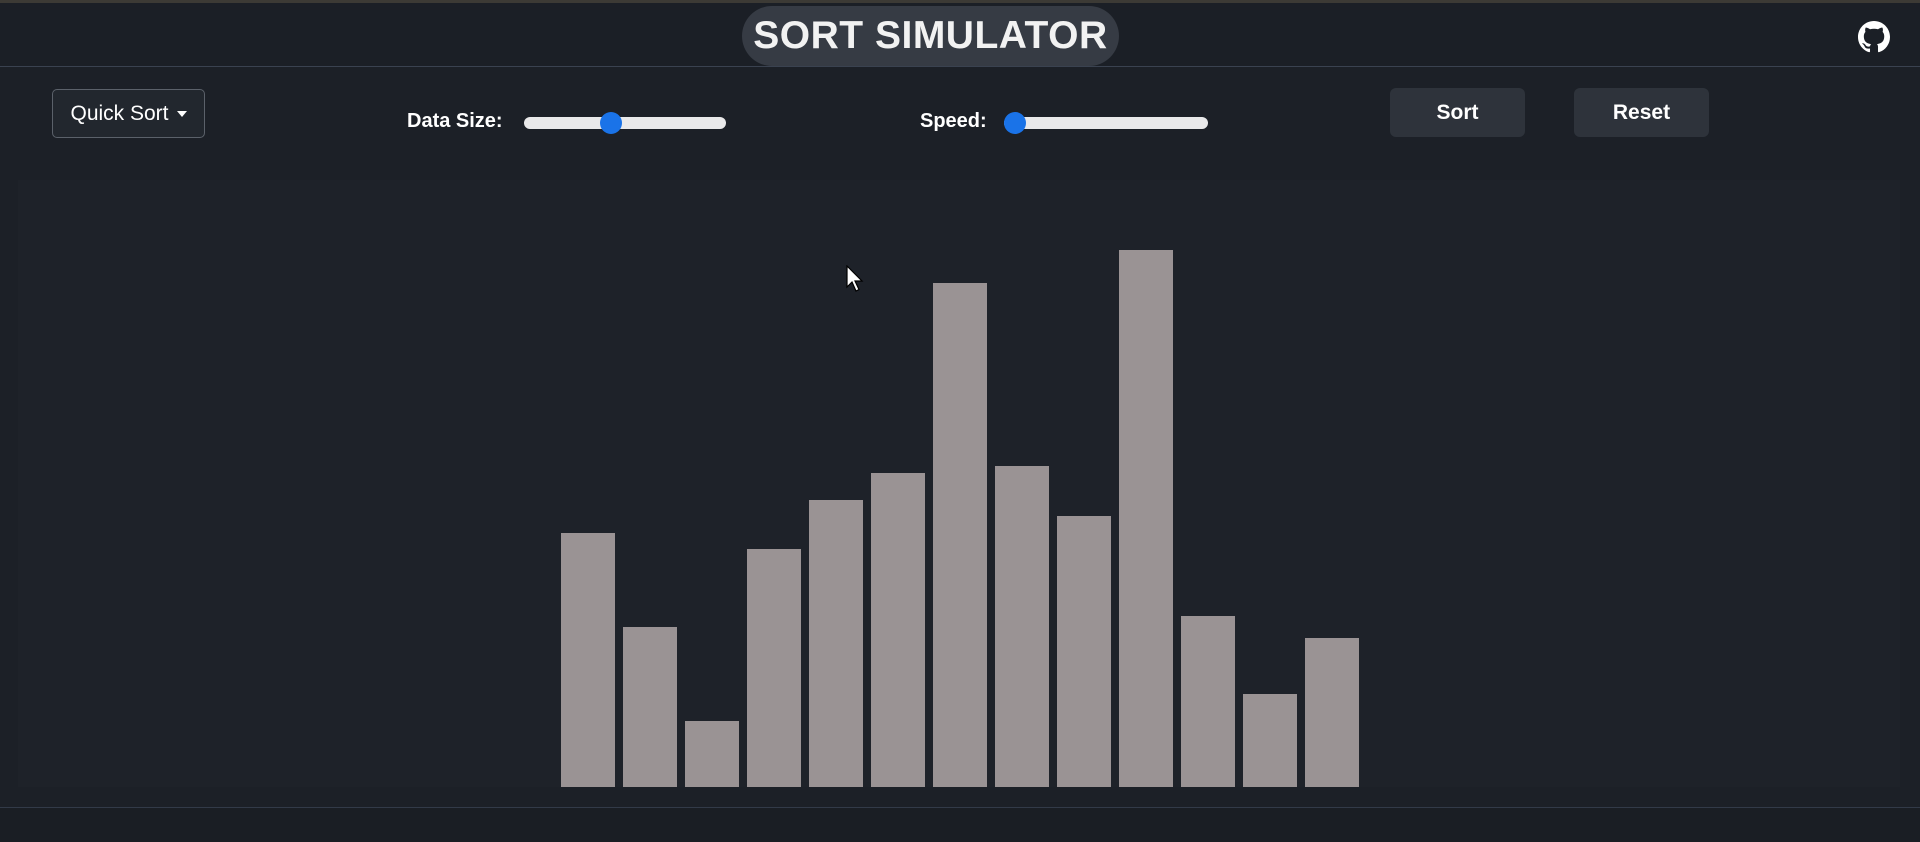 The image size is (1920, 842). What do you see at coordinates (181, 113) in the screenshot?
I see `chevron-down-icon` at bounding box center [181, 113].